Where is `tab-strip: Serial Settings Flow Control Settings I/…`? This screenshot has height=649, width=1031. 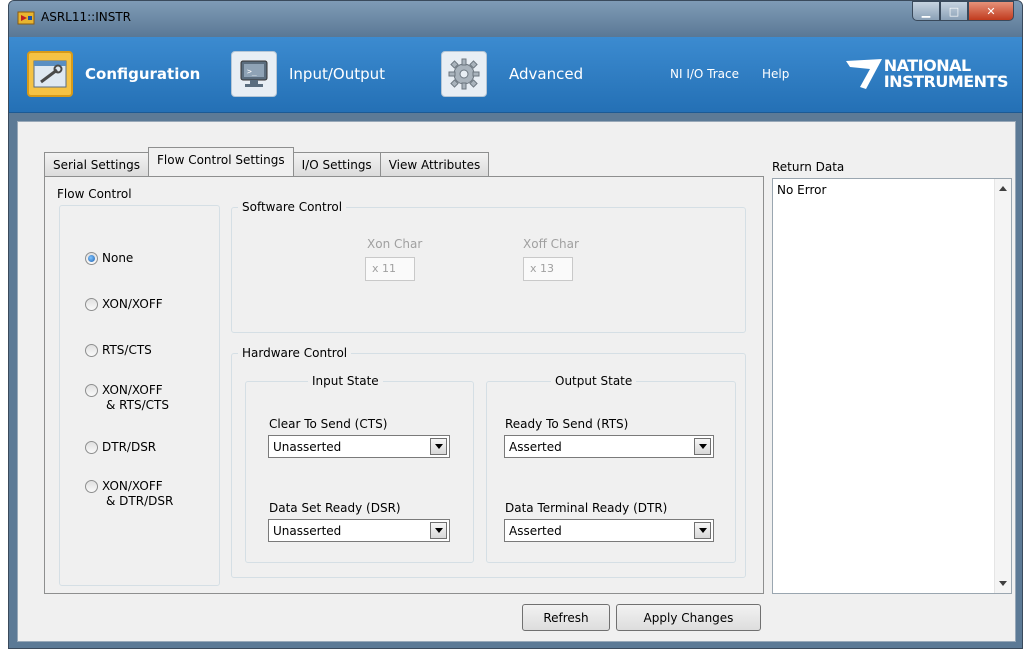 tab-strip: Serial Settings Flow Control Settings I/… is located at coordinates (267, 161).